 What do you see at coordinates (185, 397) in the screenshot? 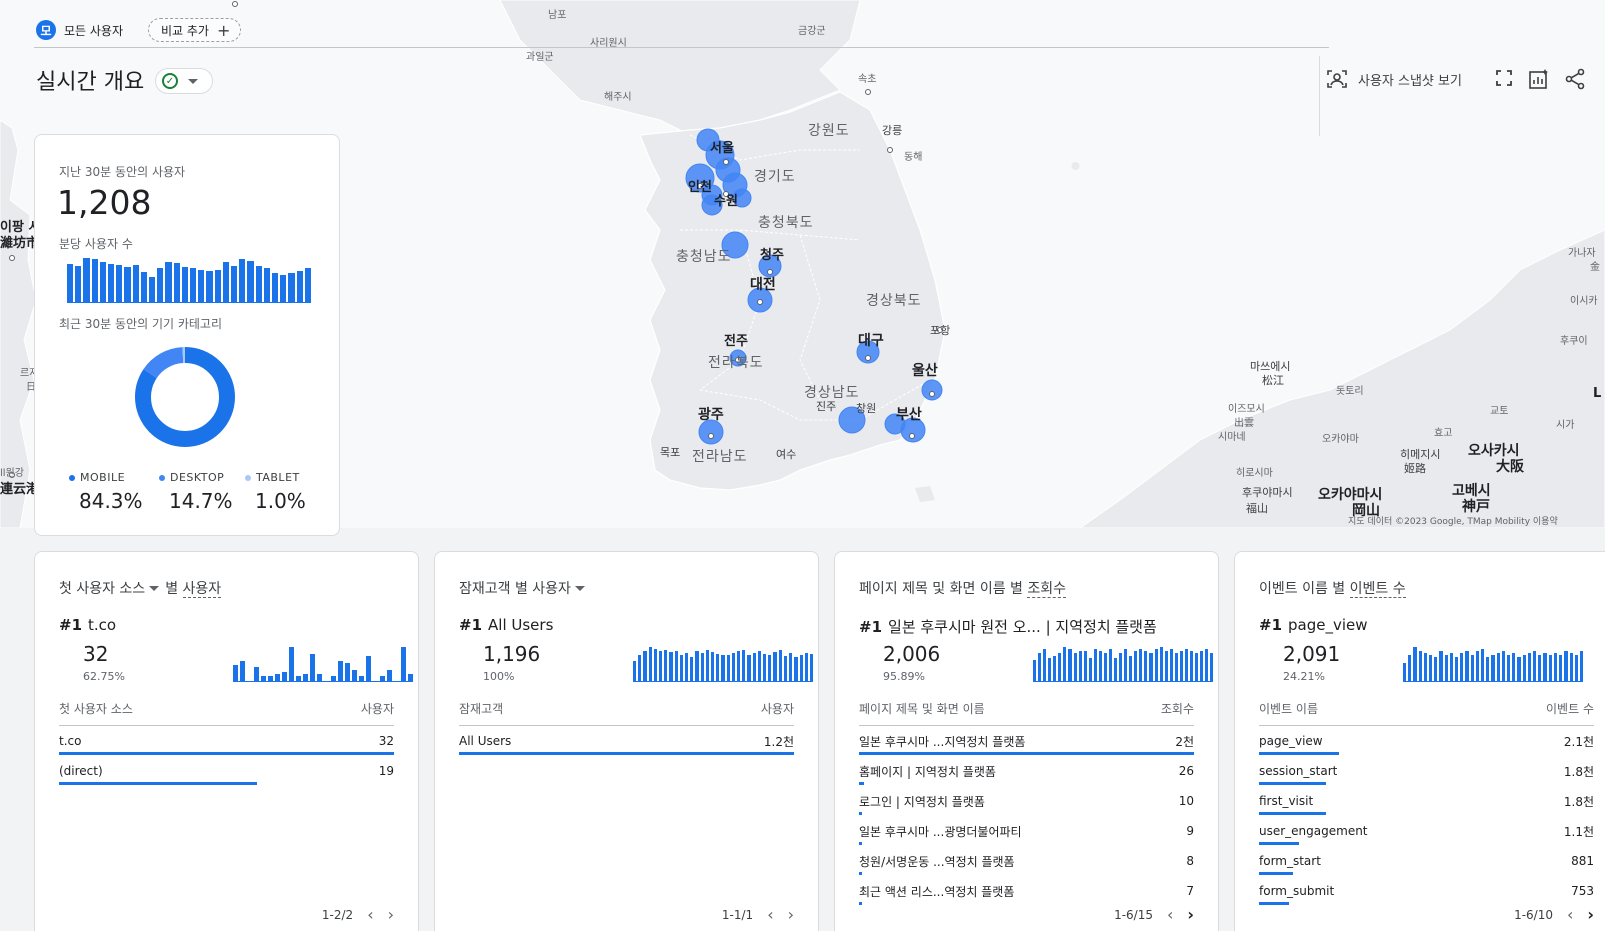
I see `device-donut-chart` at bounding box center [185, 397].